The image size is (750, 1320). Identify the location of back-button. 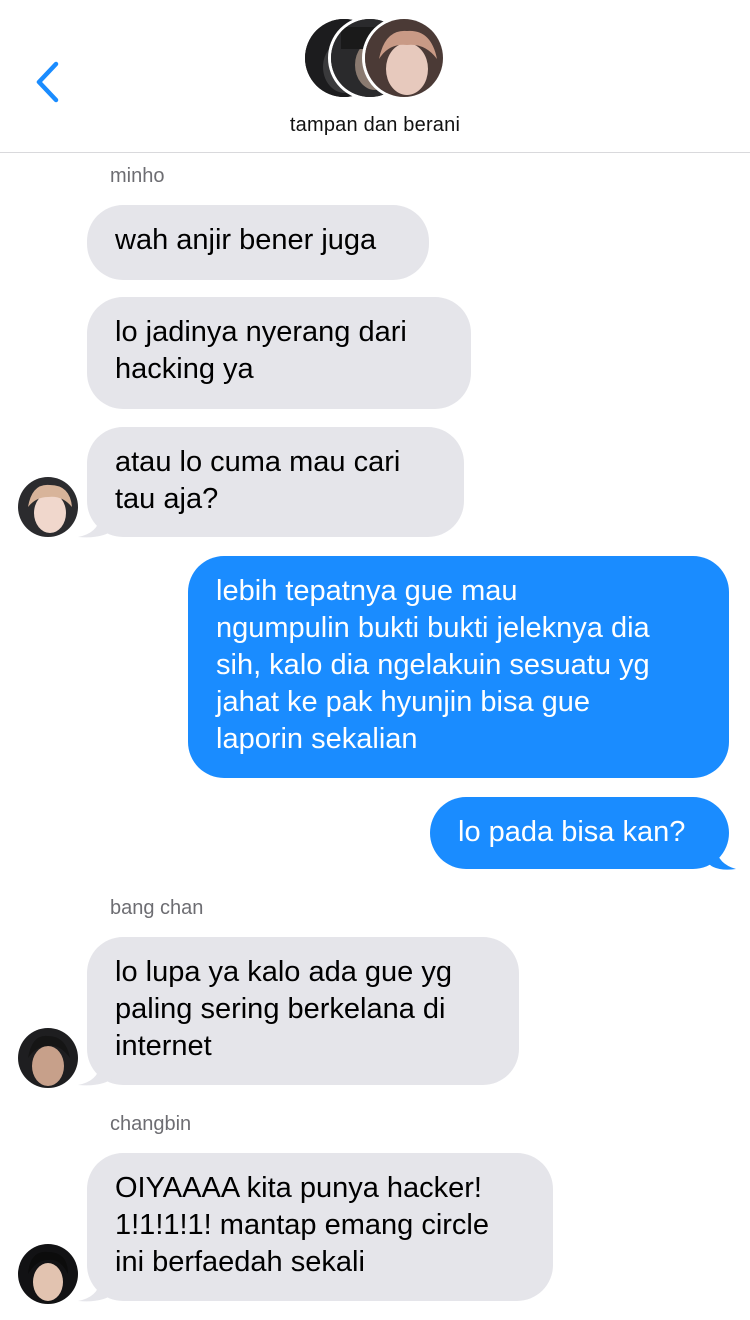
(48, 82).